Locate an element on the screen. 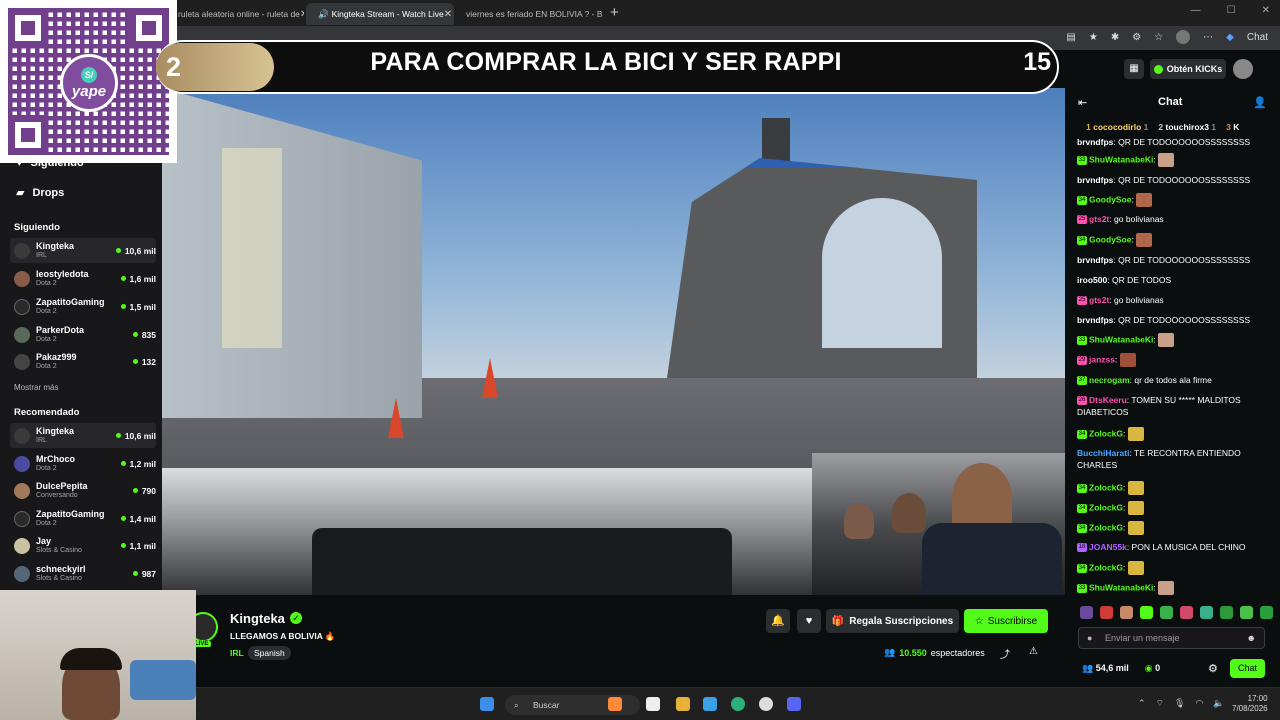  discord-icon is located at coordinates (794, 704).